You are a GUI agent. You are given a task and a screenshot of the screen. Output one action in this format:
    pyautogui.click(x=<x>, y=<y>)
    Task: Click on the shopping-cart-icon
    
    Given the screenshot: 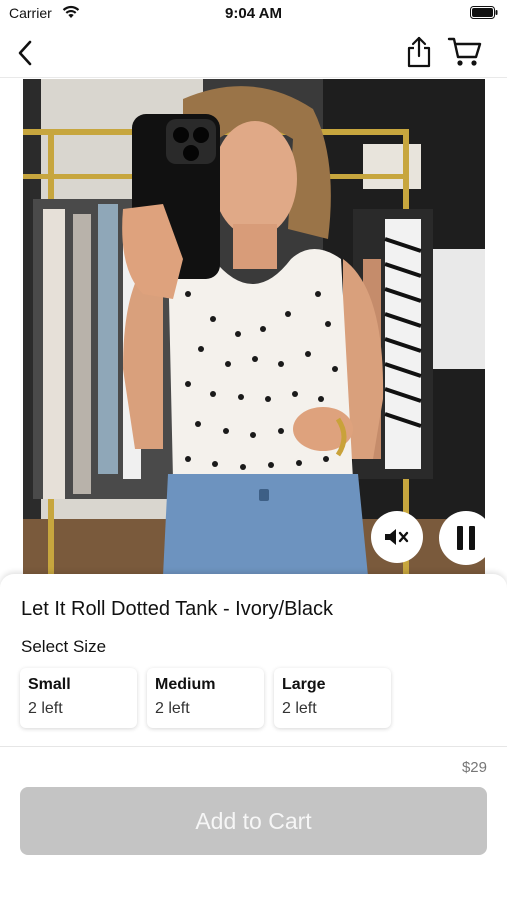 What is the action you would take?
    pyautogui.click(x=464, y=51)
    